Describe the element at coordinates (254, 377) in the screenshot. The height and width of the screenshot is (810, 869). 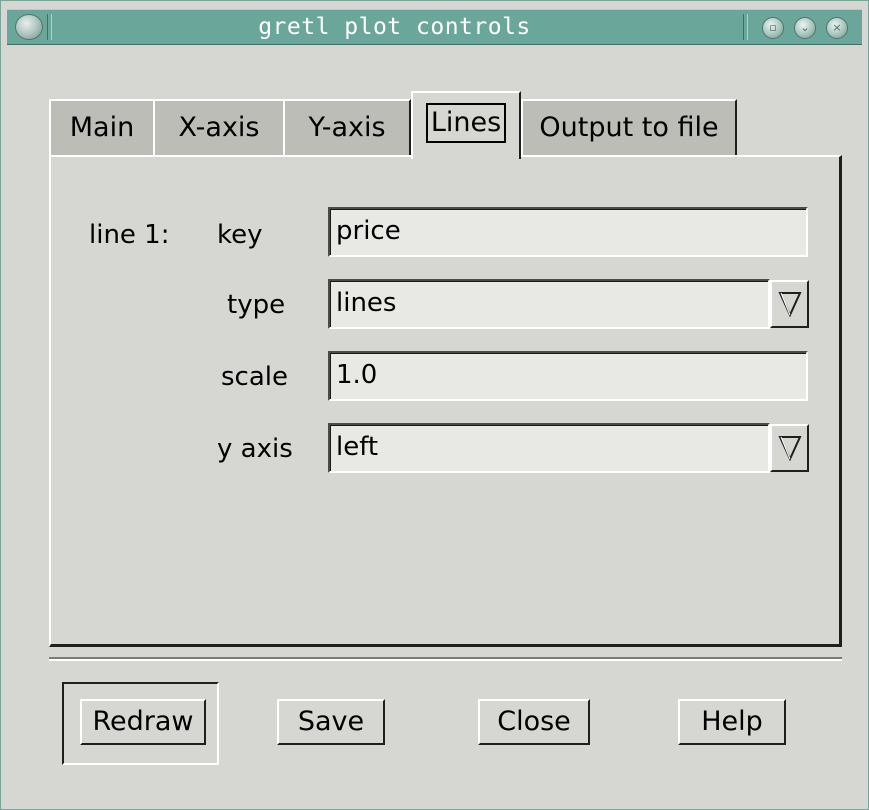
I see `scale-label: scale` at that location.